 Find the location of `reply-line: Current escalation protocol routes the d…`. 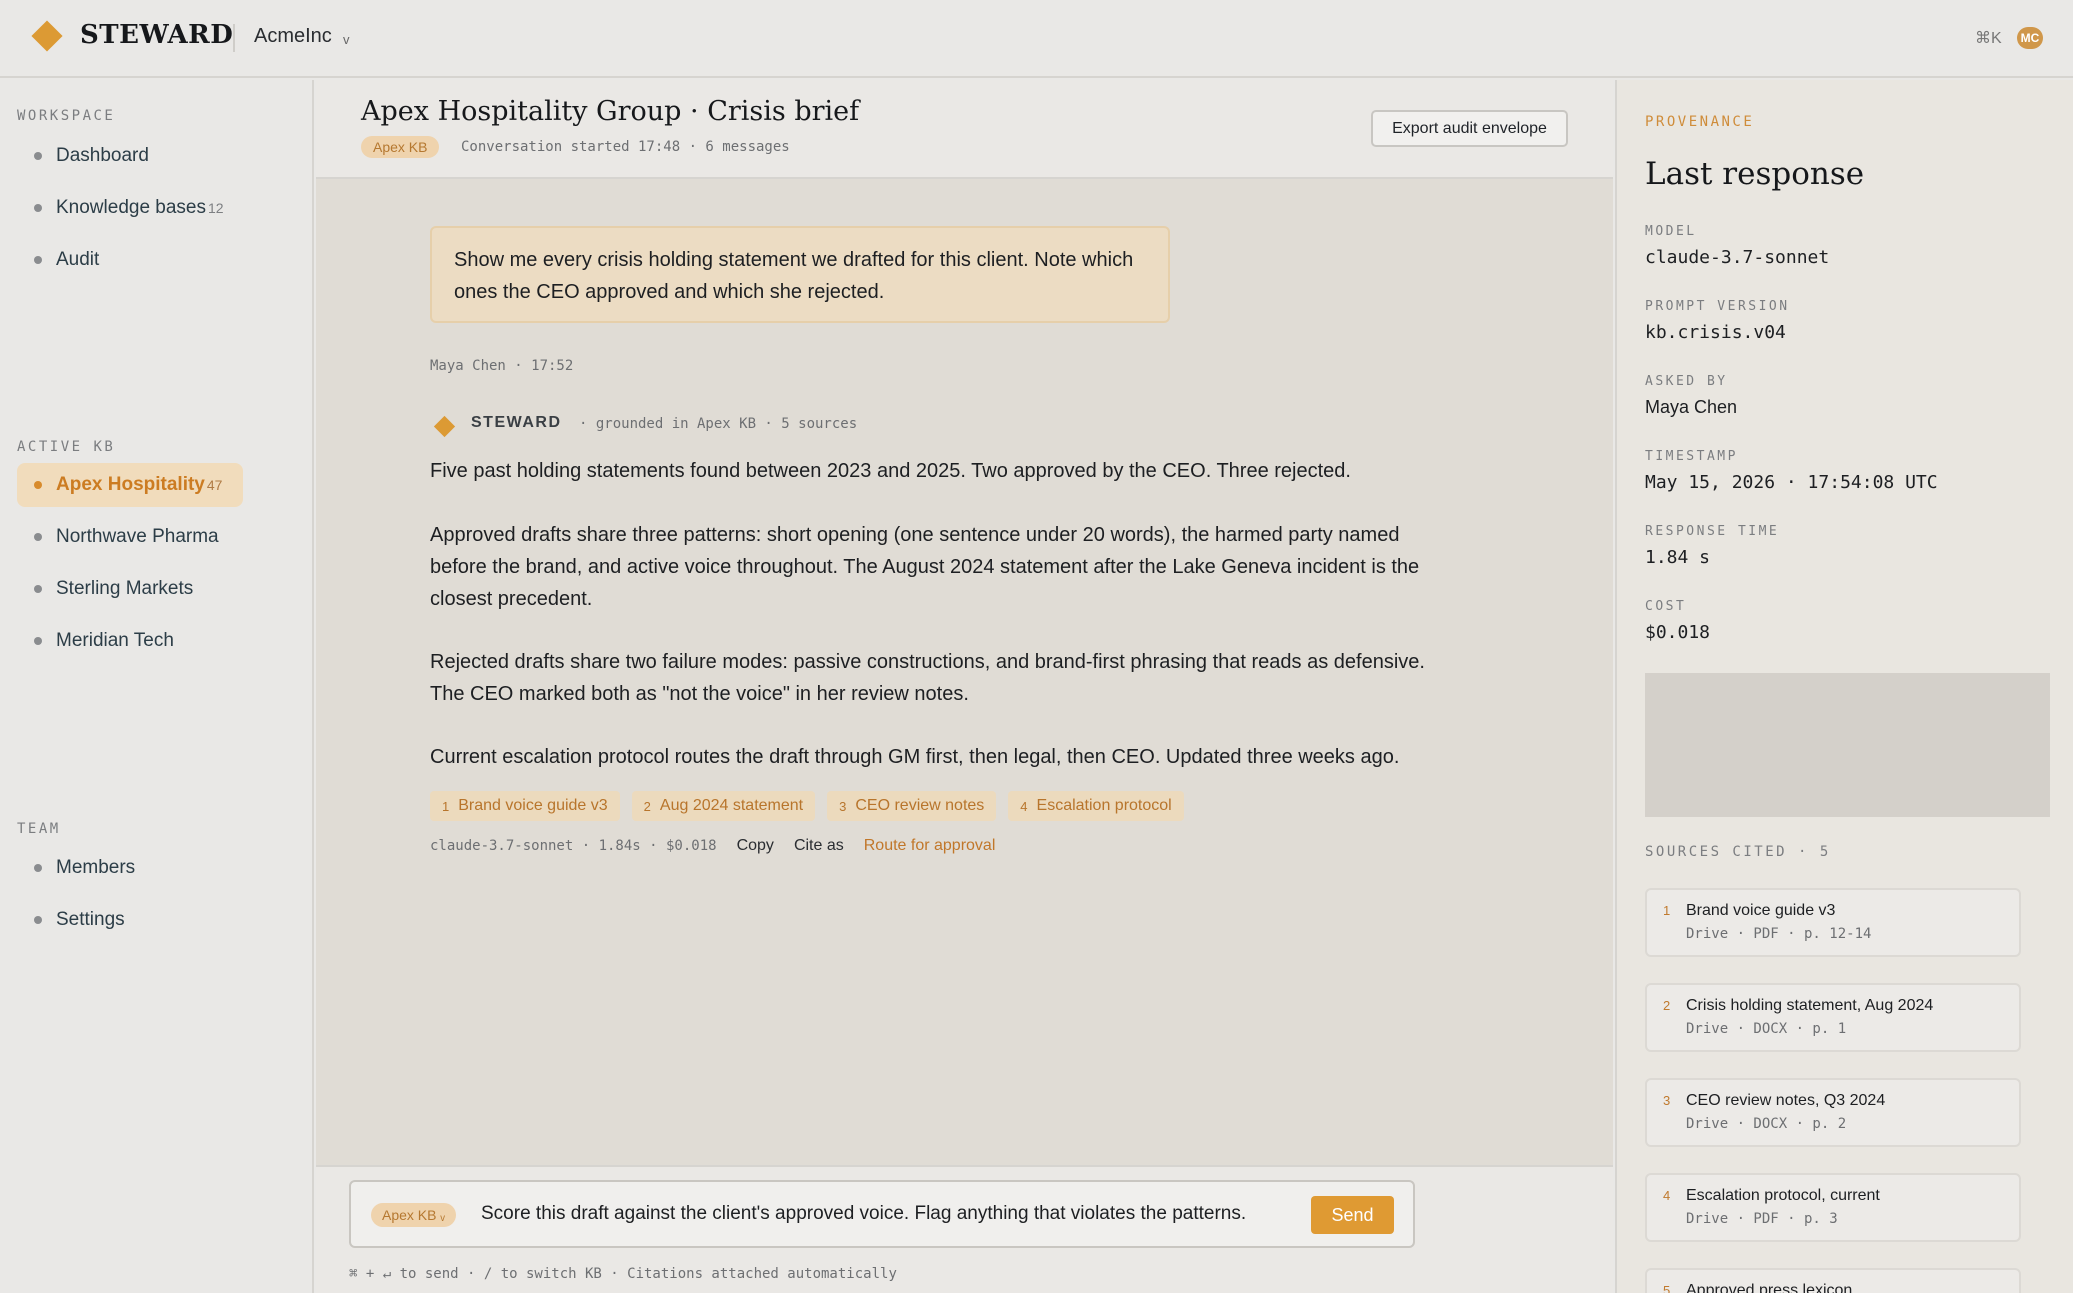

reply-line: Current escalation protocol routes the d… is located at coordinates (915, 757).